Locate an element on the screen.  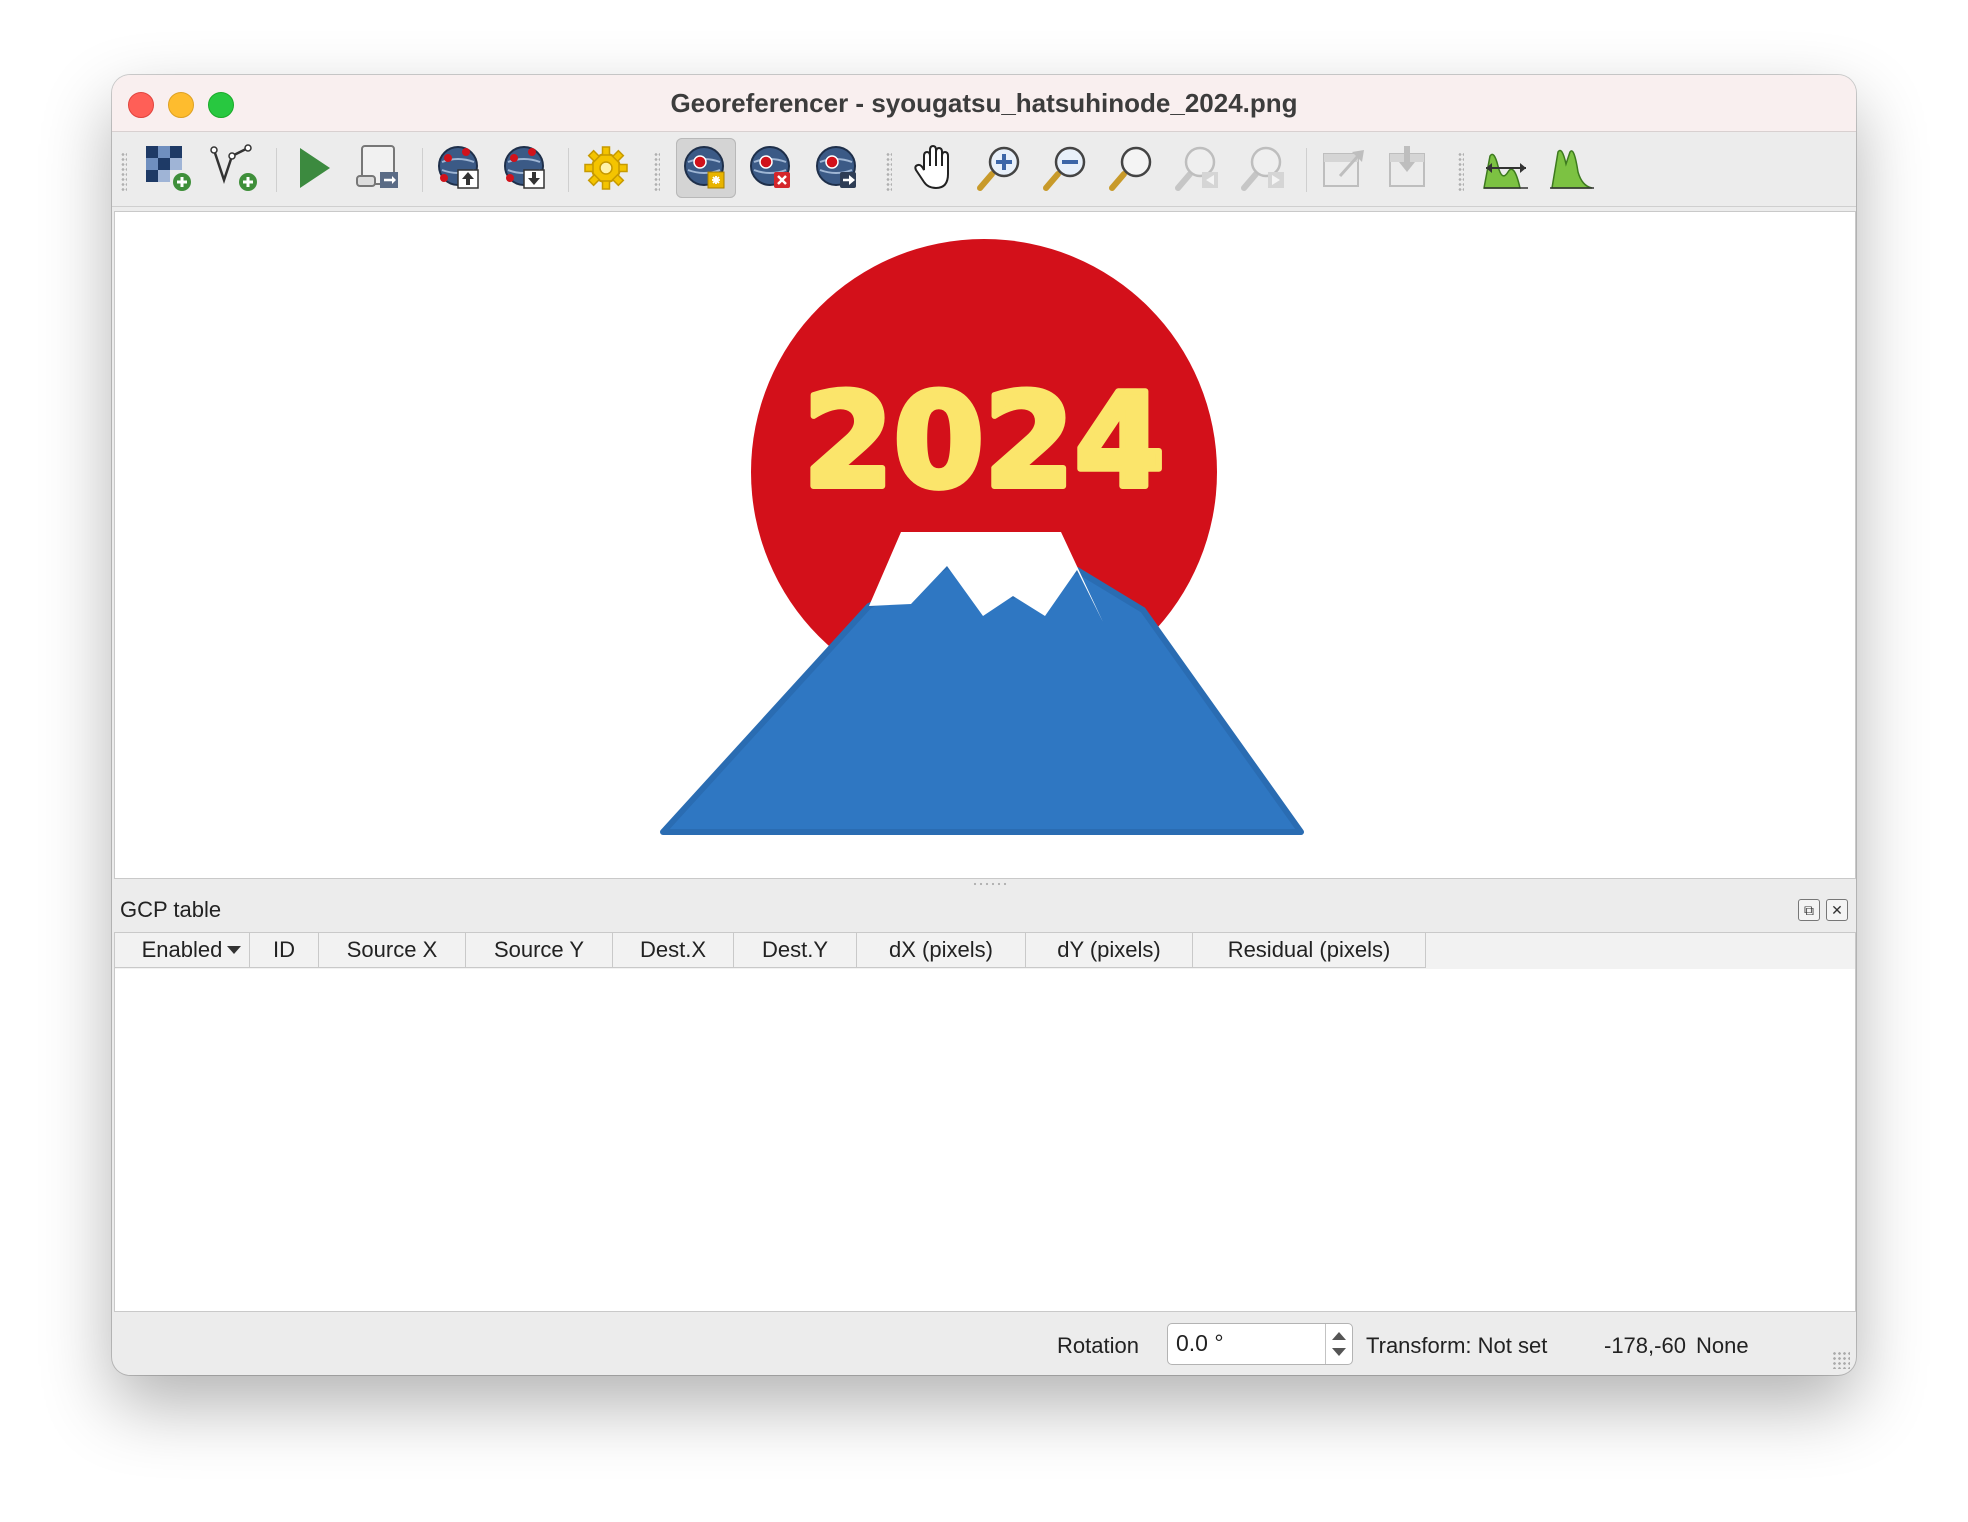
move-point-icon is located at coordinates (836, 167).